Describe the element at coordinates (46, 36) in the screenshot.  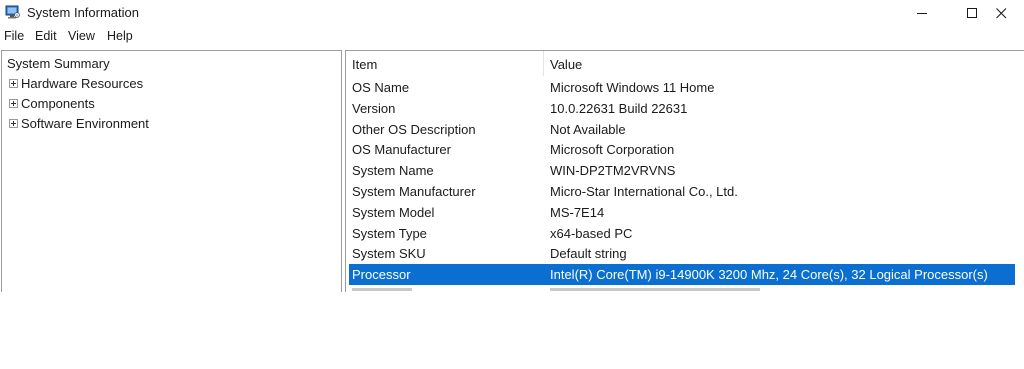
I see `menu-edit: Edit` at that location.